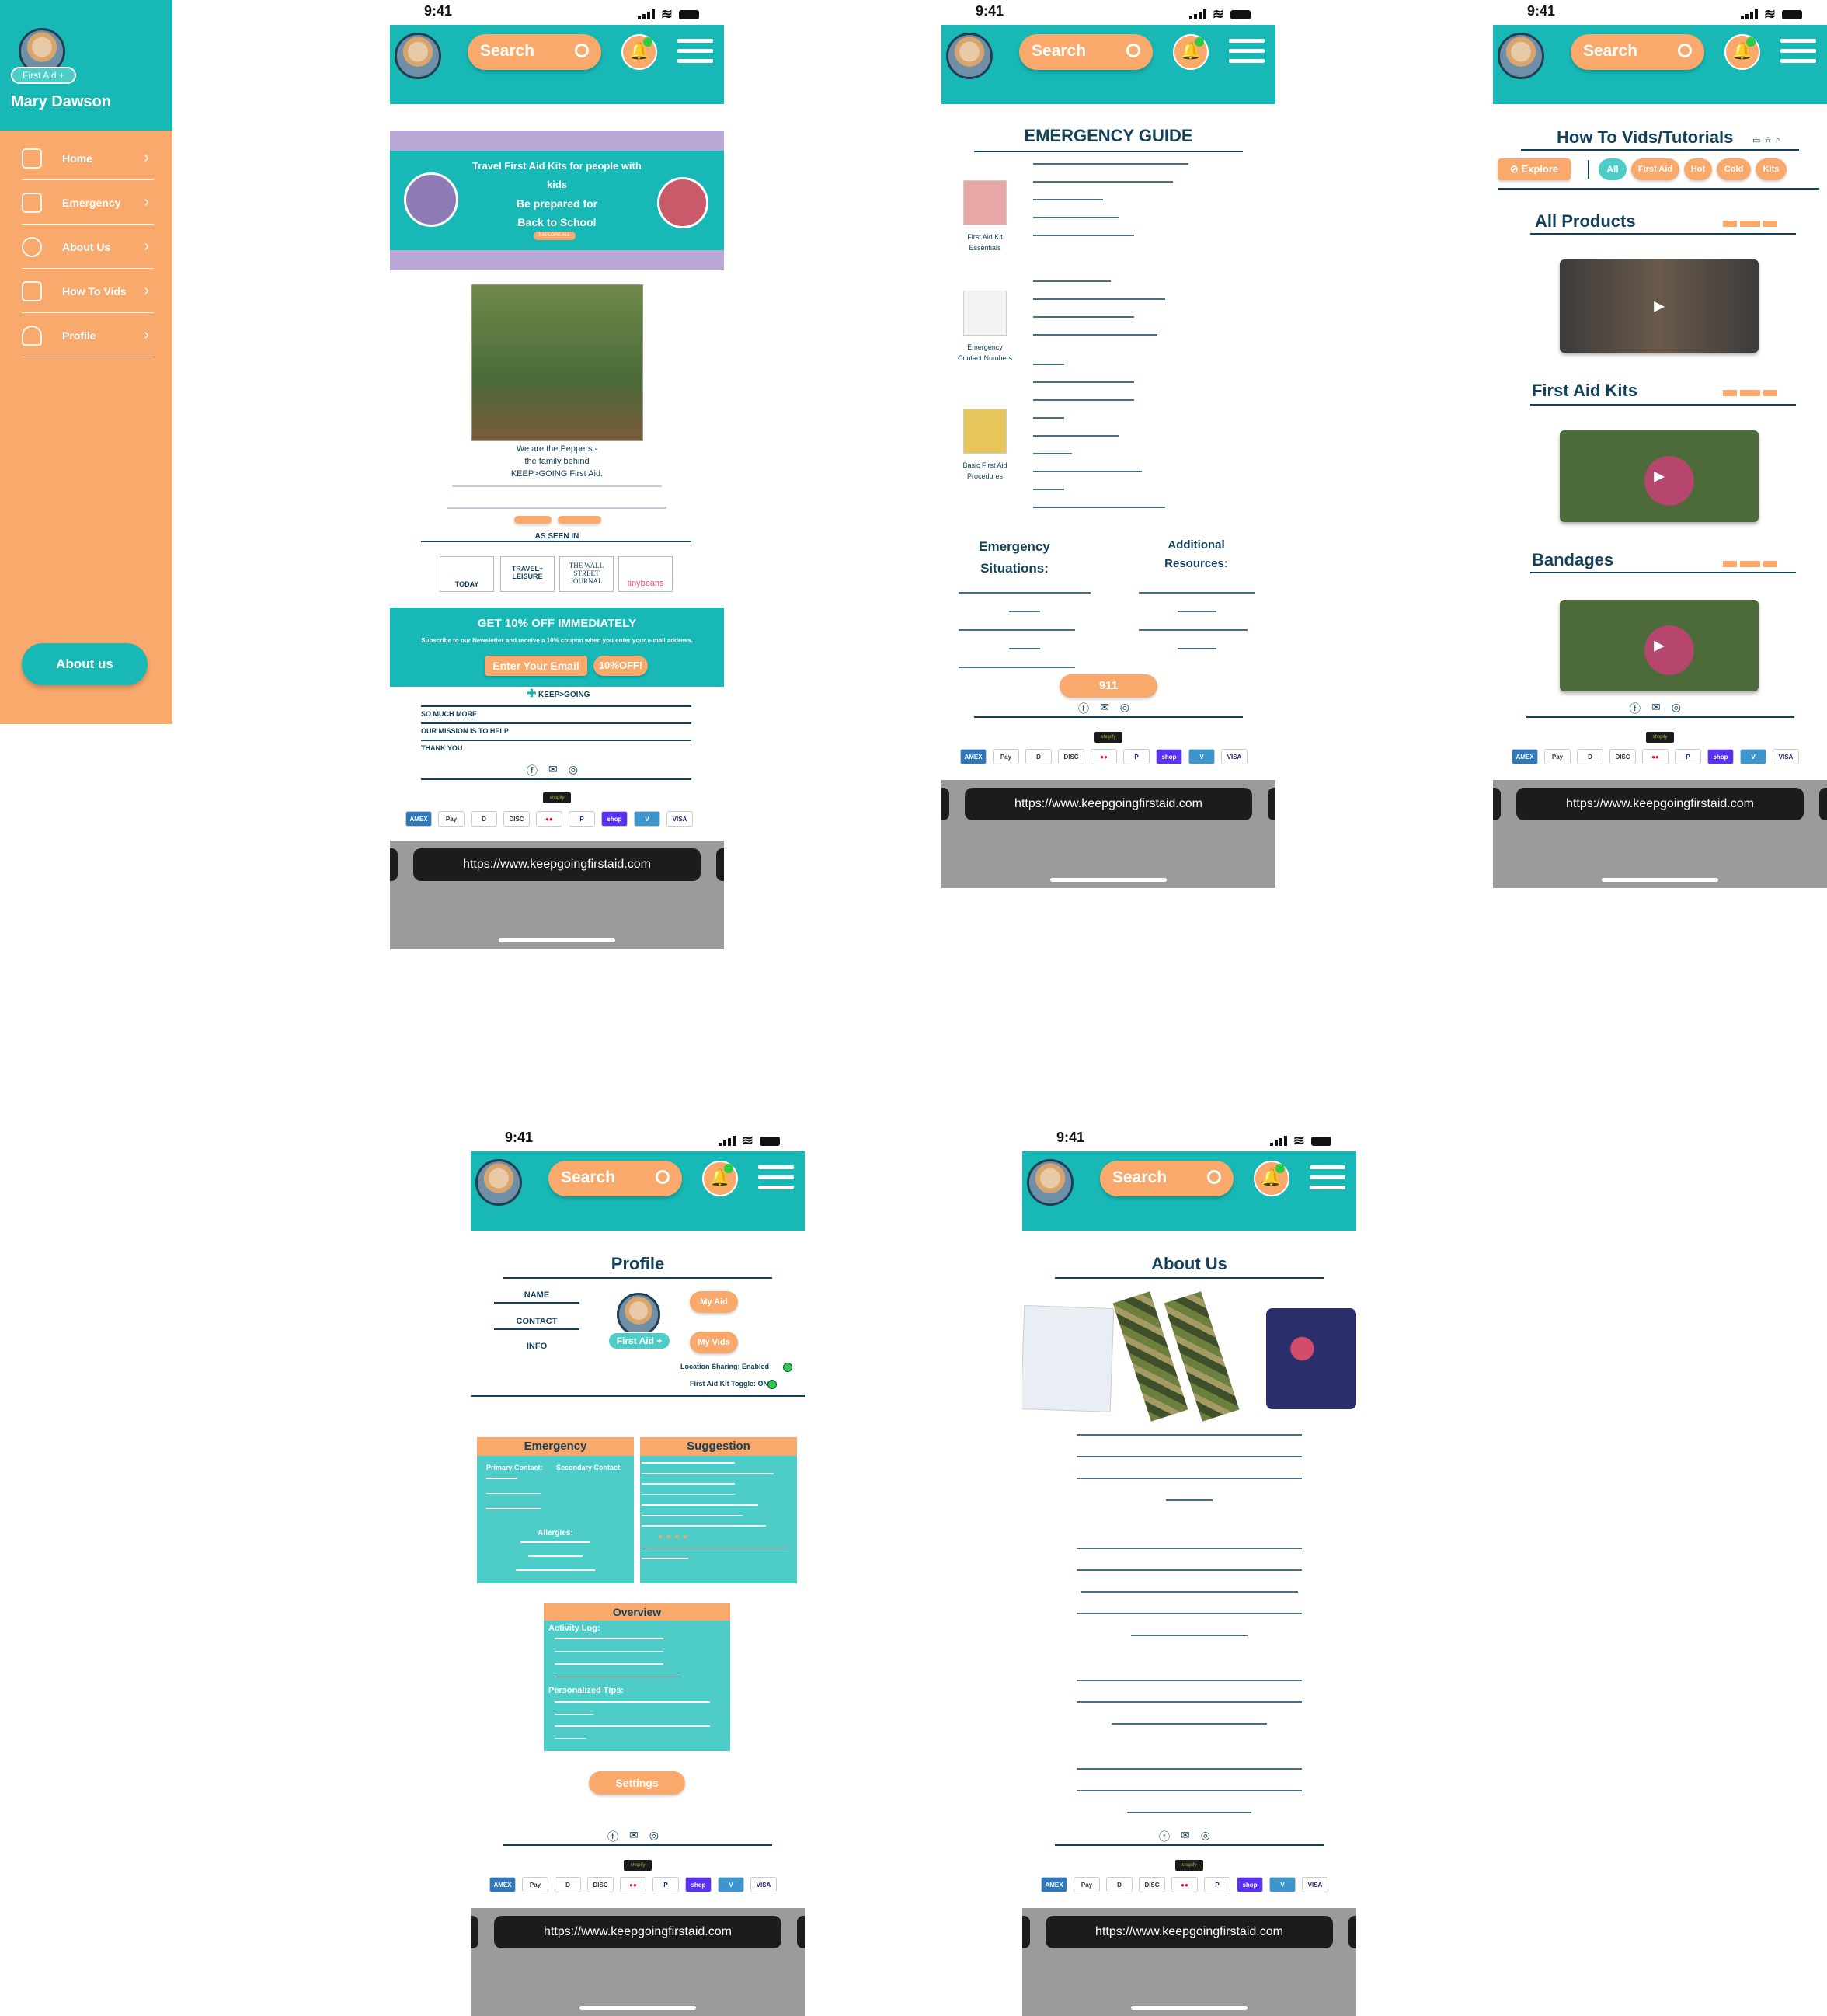  Describe the element at coordinates (1698, 169) in the screenshot. I see `filter-hot: Hot` at that location.